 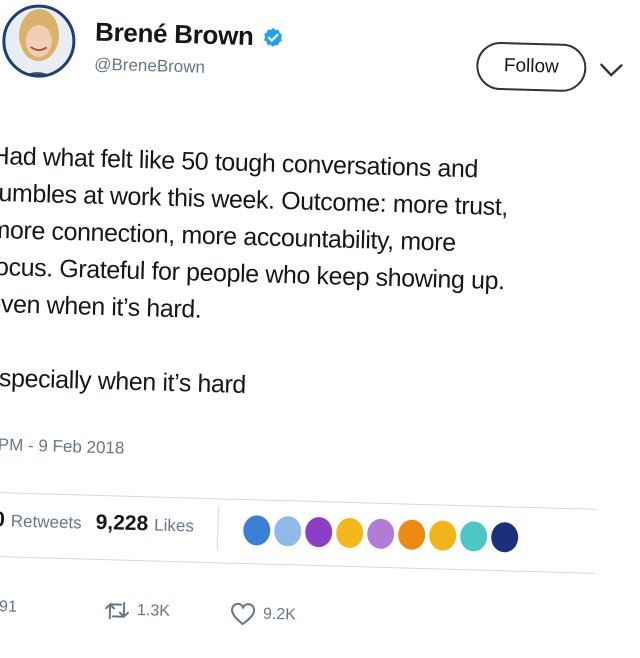 I want to click on retweet-action-count: 1.3K, so click(x=153, y=611).